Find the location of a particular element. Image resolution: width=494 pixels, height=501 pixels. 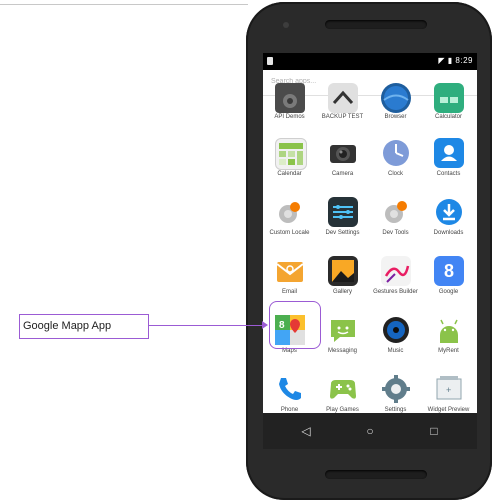

sim-icon is located at coordinates (270, 61).